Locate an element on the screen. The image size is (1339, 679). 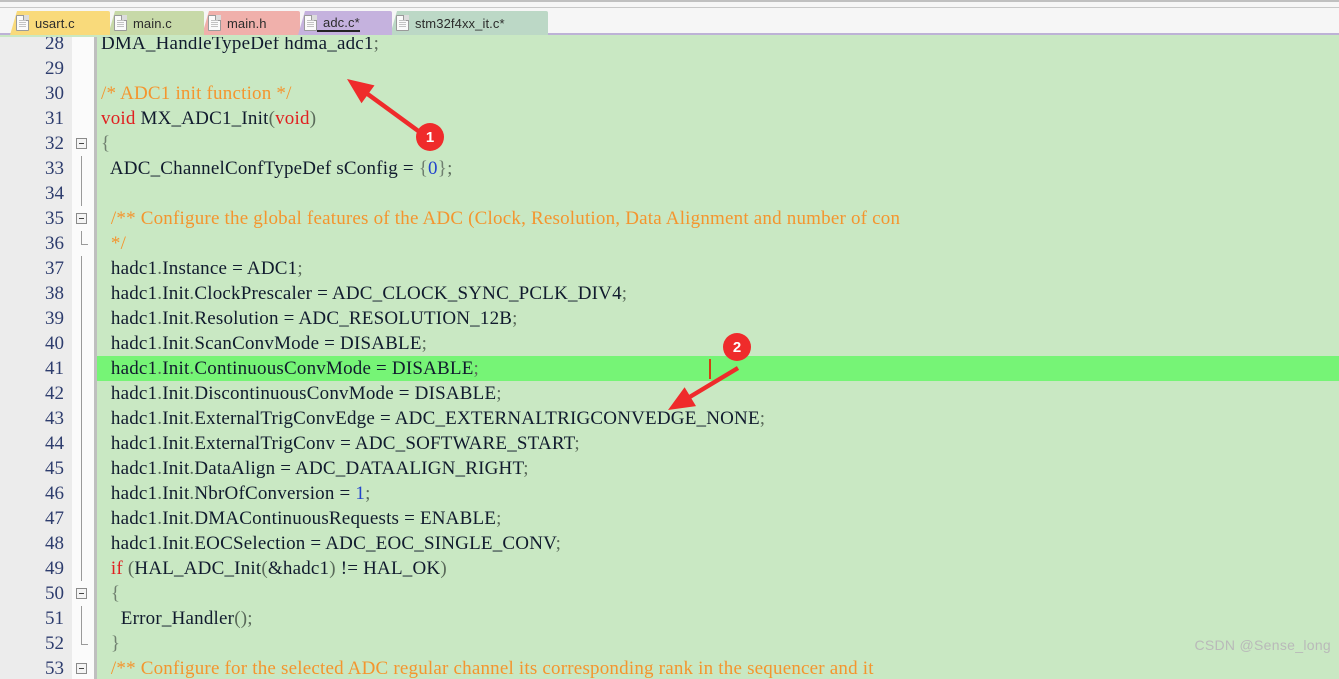
code-line-text: } is located at coordinates (115, 643).